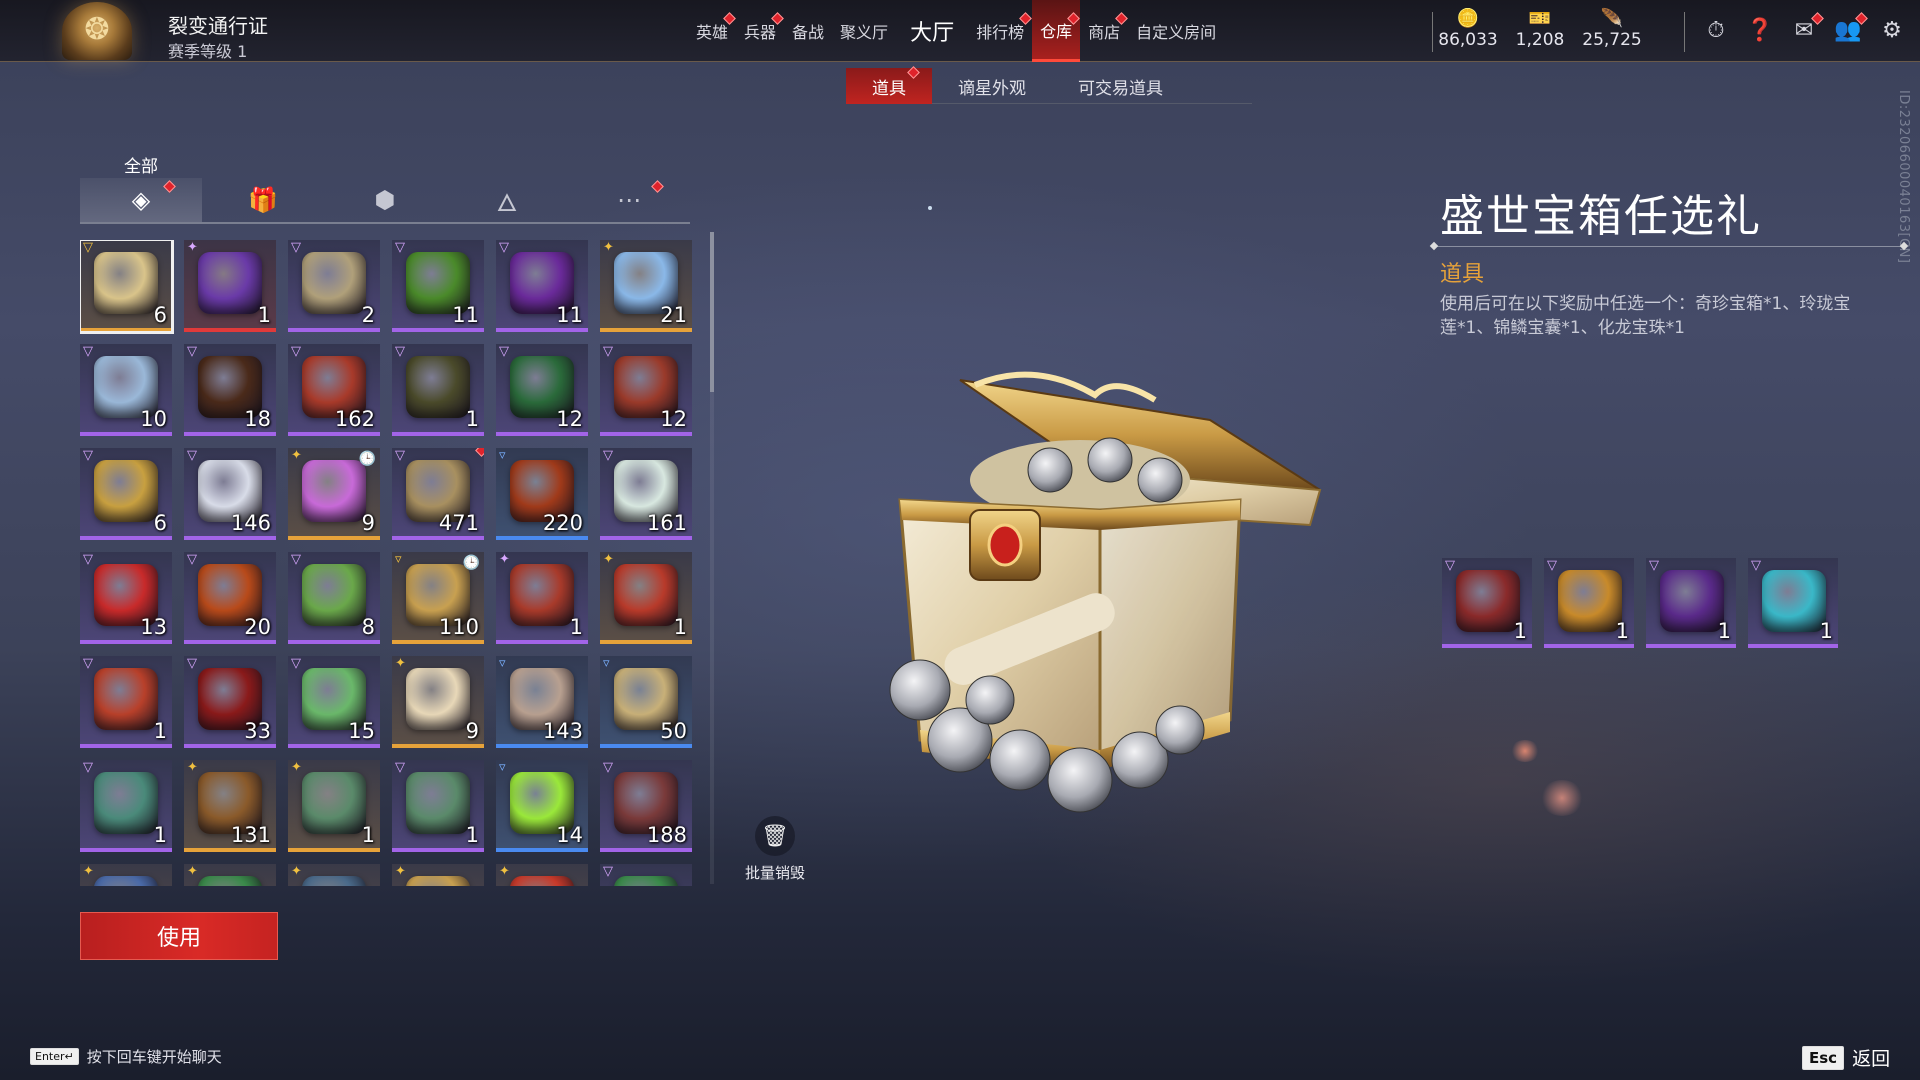 Image resolution: width=1920 pixels, height=1080 pixels. I want to click on inventory-slot: ▽ 2, so click(334, 286).